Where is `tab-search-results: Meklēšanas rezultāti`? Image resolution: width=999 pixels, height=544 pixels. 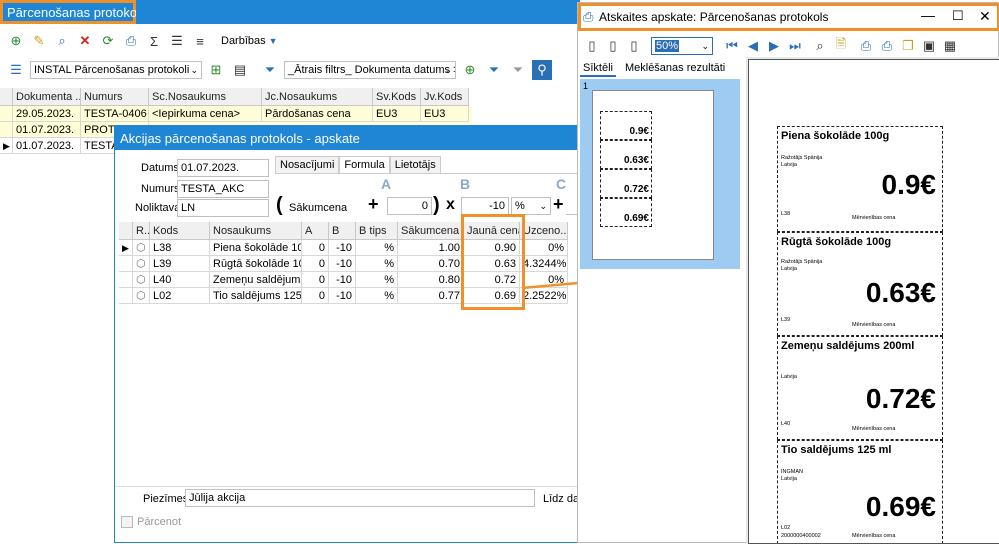
tab-search-results: Meklēšanas rezultāti is located at coordinates (675, 69).